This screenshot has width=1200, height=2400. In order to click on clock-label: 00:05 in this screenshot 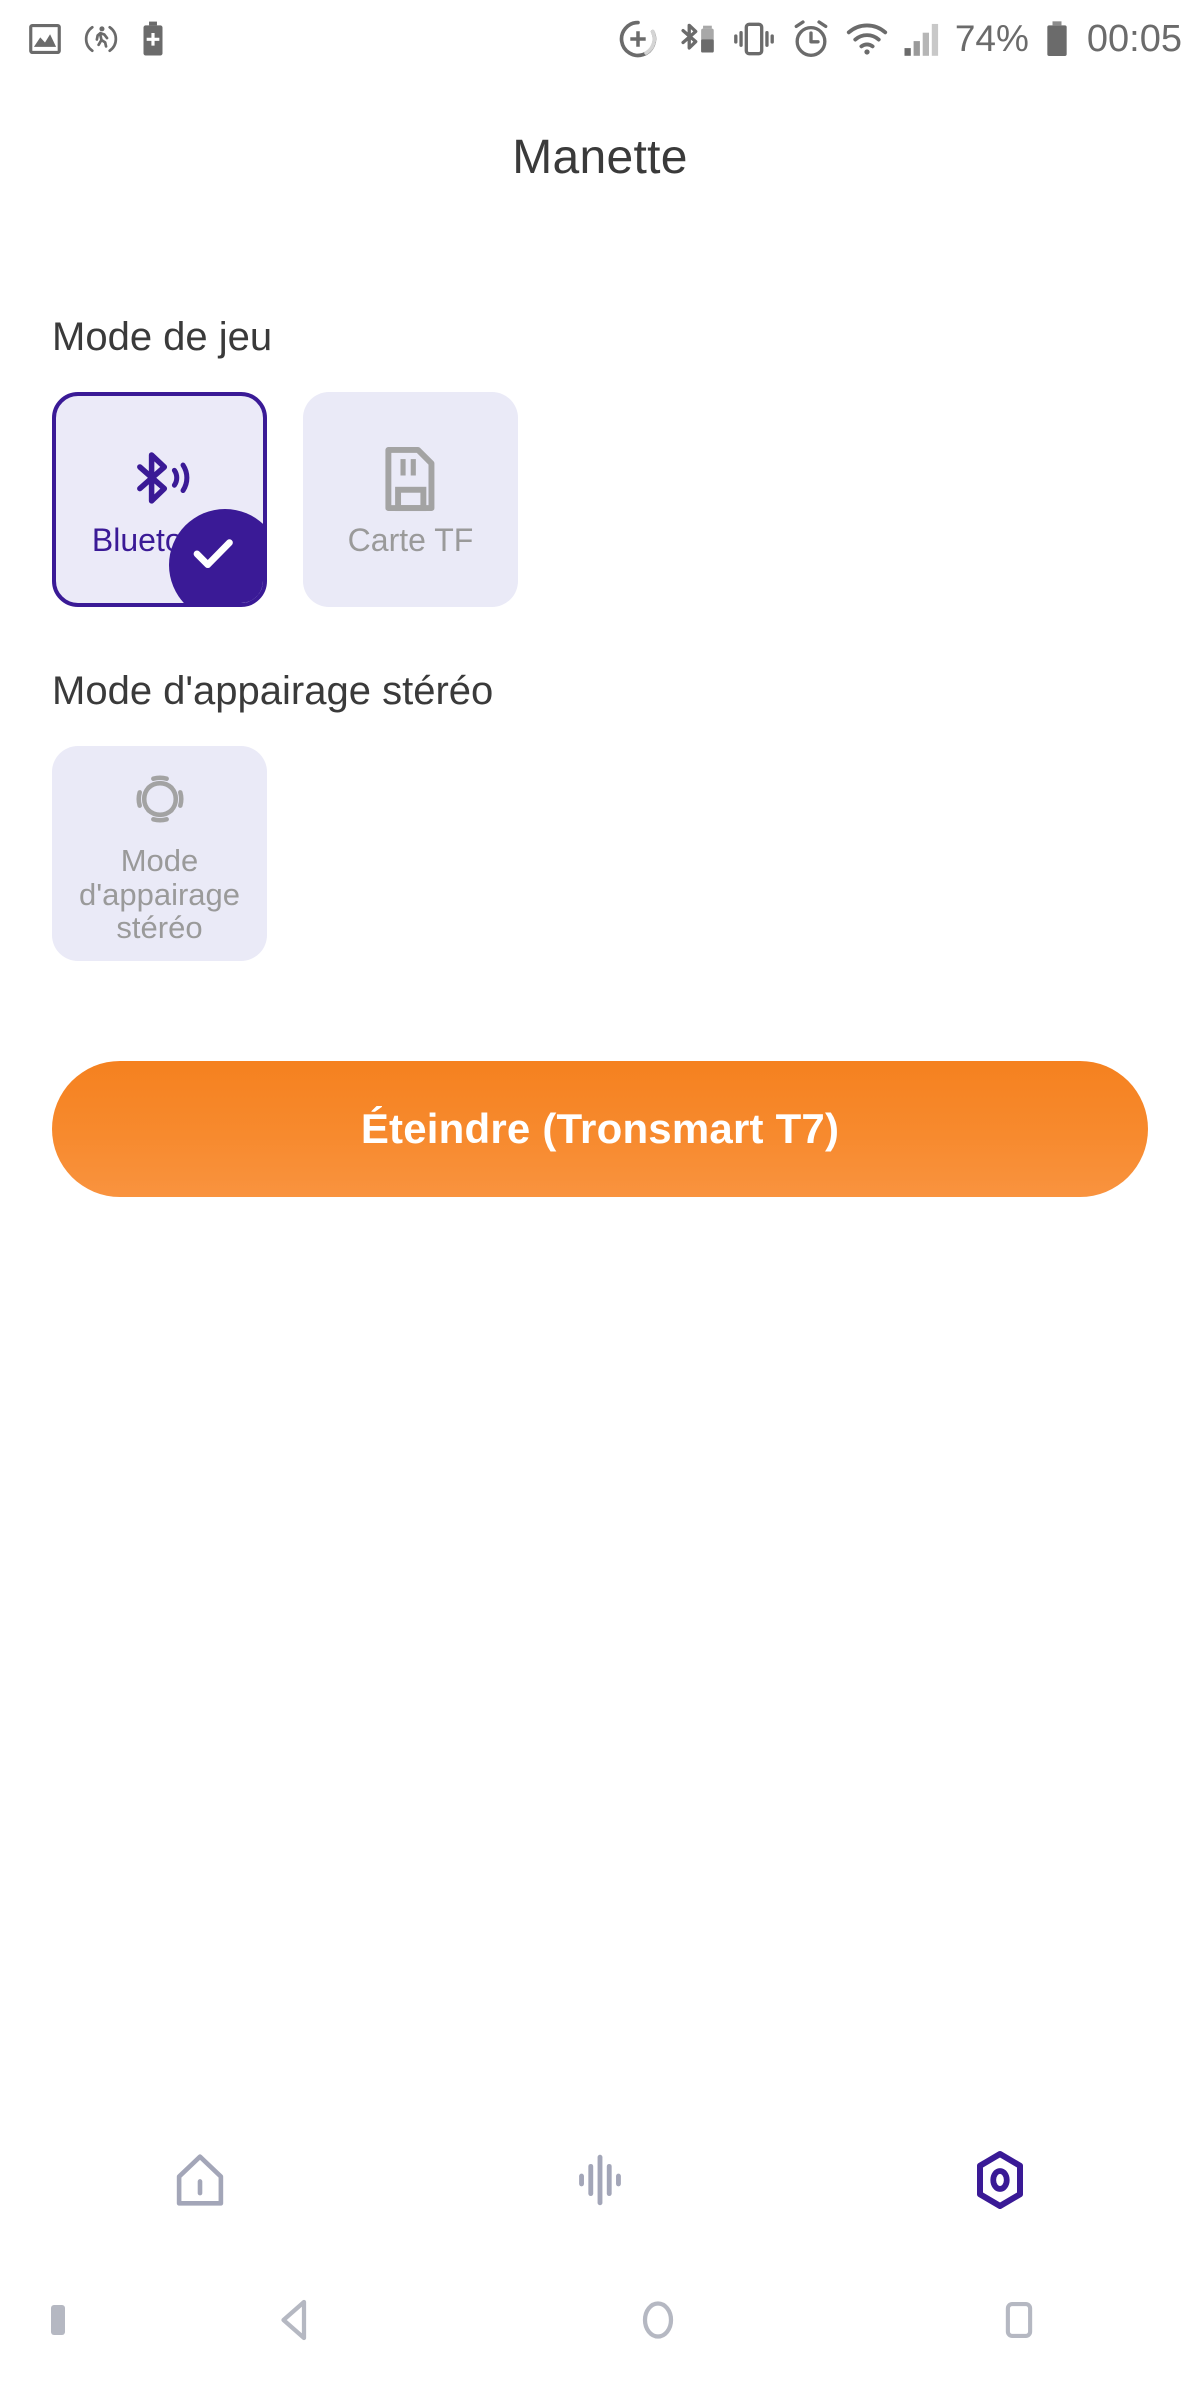, I will do `click(1134, 38)`.